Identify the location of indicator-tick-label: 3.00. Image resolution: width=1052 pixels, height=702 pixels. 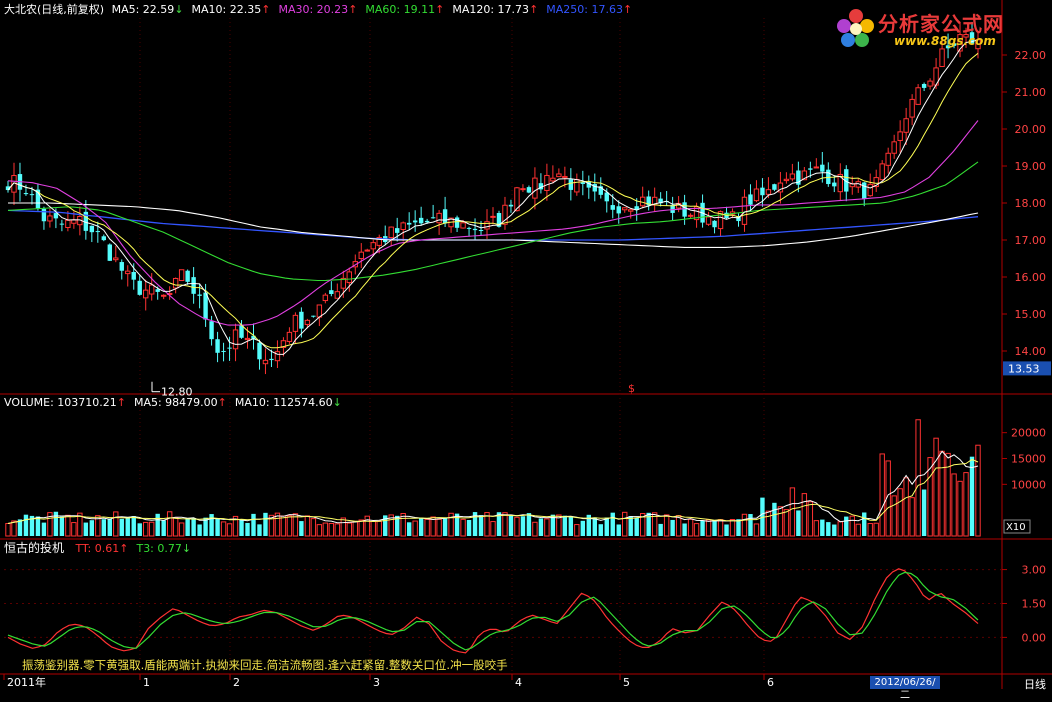
(1034, 570).